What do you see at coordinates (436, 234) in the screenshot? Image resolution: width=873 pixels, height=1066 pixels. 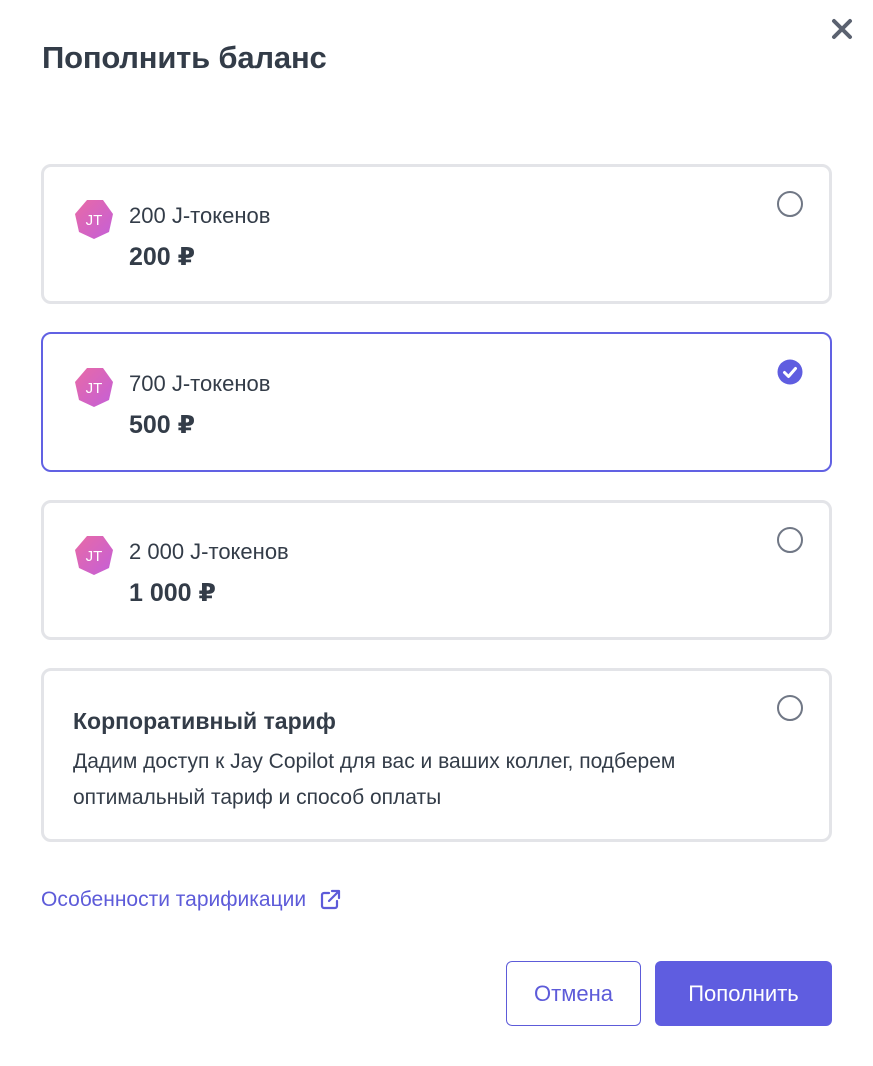 I see `token-option-200: JT 200 J-токенов 200 ₽` at bounding box center [436, 234].